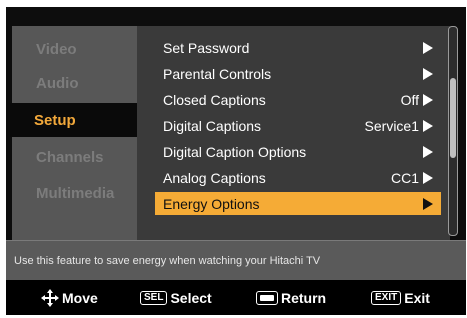  What do you see at coordinates (56, 49) in the screenshot?
I see `nav-item-label: Video` at bounding box center [56, 49].